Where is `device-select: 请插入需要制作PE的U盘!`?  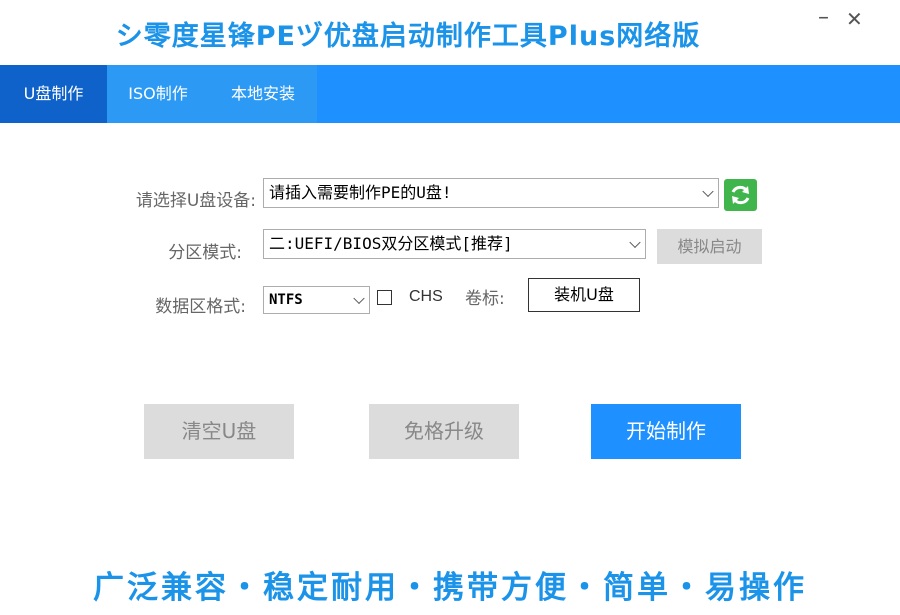
device-select: 请插入需要制作PE的U盘! is located at coordinates (491, 193).